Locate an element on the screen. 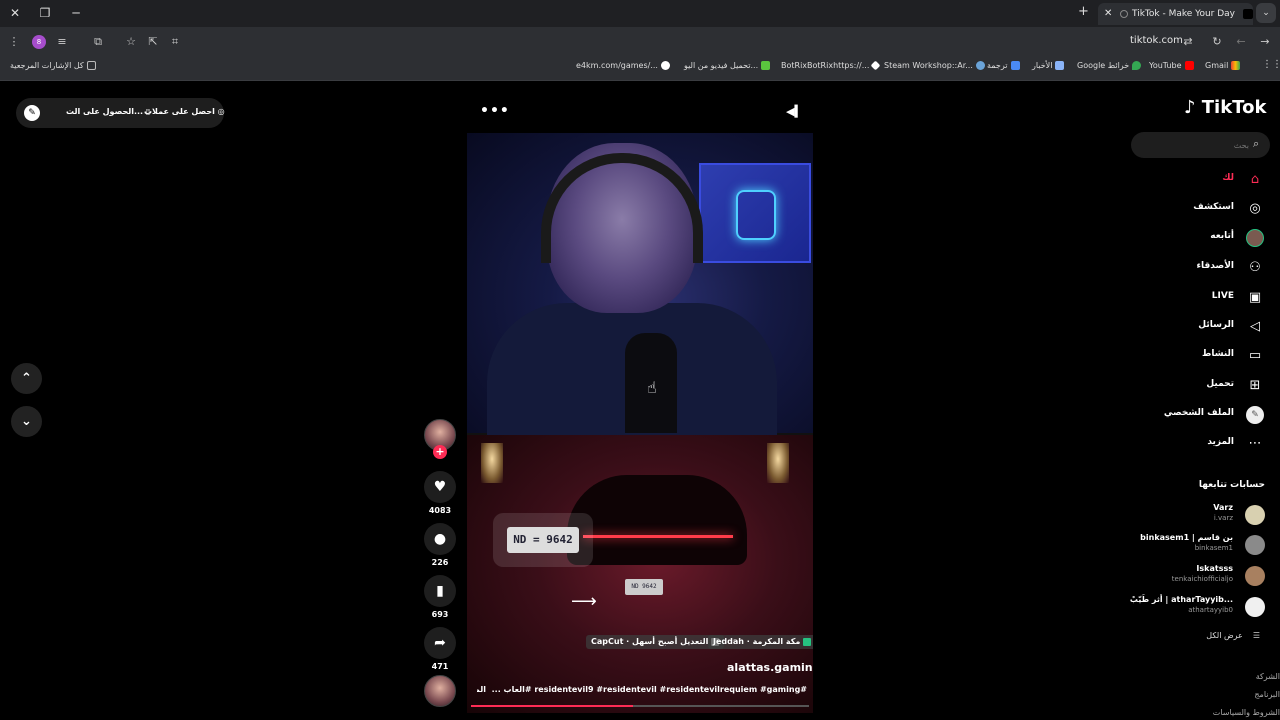 The width and height of the screenshot is (1280, 720). following-account: Iskatsss tenkaichiofficialjo is located at coordinates (1182, 578).